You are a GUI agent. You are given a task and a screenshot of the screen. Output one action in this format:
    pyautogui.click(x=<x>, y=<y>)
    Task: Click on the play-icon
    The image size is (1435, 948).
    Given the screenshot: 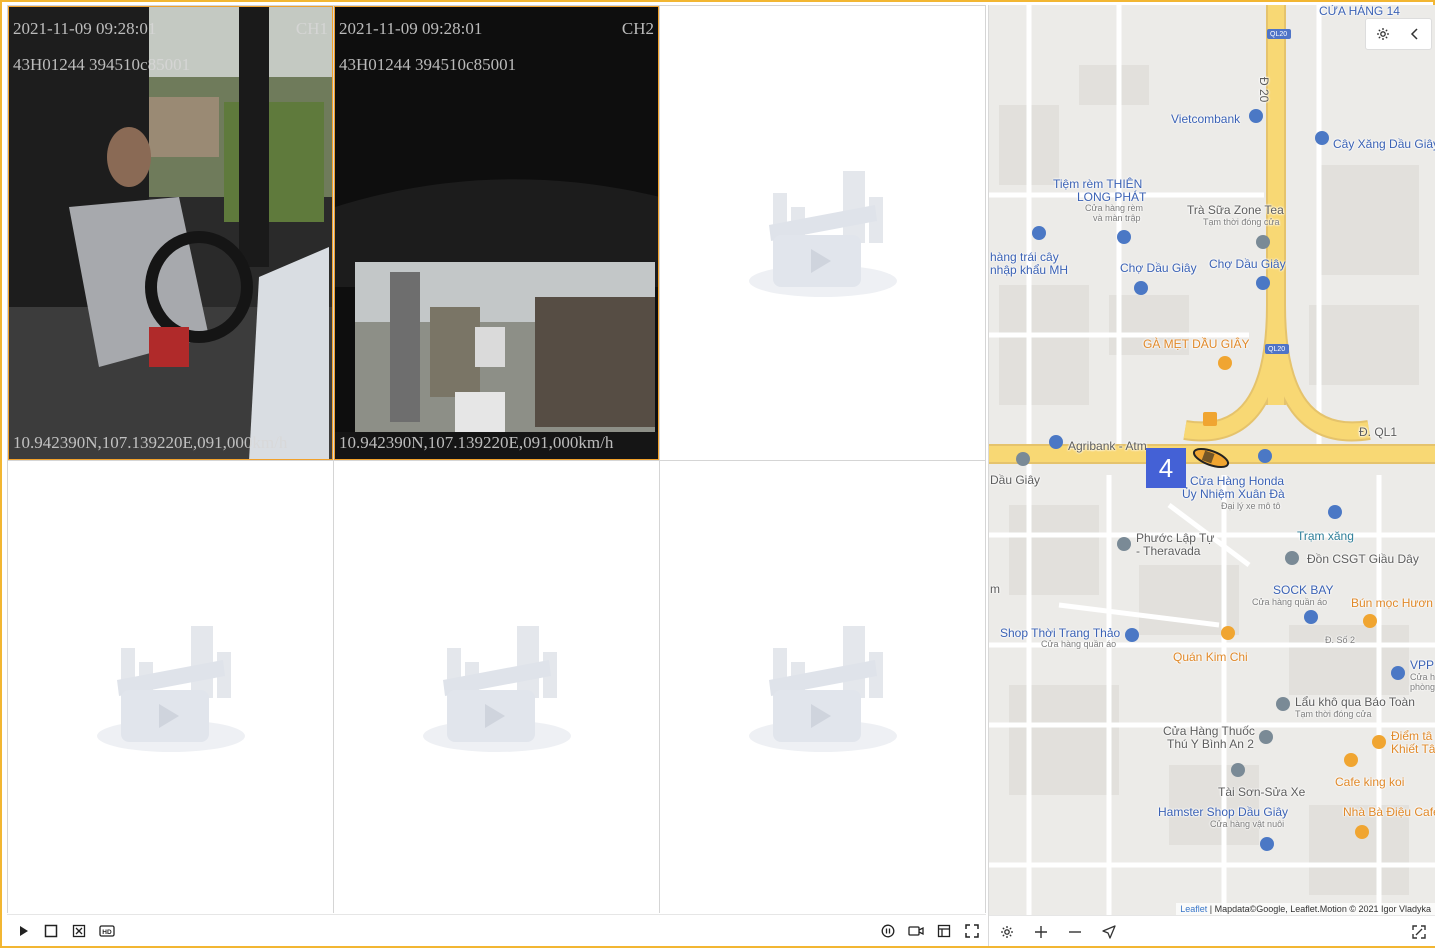 What is the action you would take?
    pyautogui.click(x=23, y=931)
    